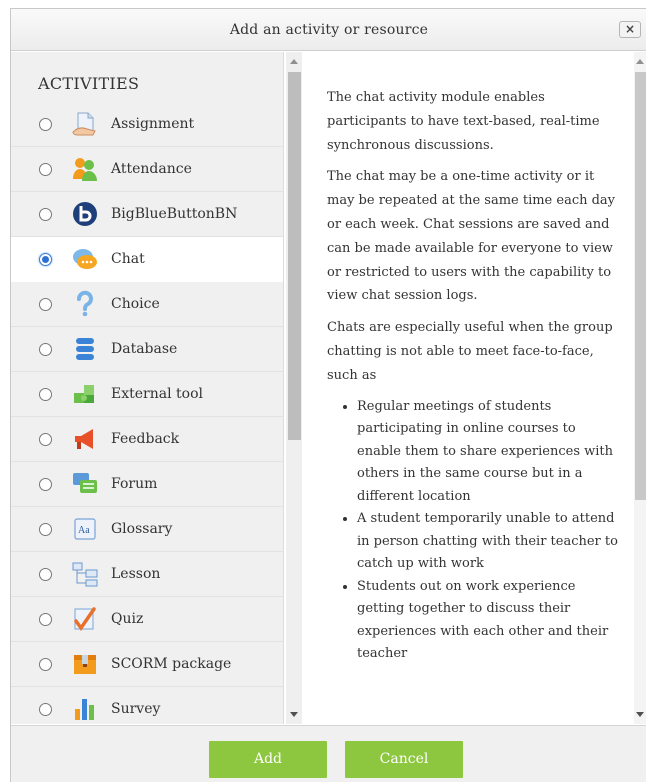 This screenshot has width=646, height=782. I want to click on activity-option-chat: Chat, so click(147, 259).